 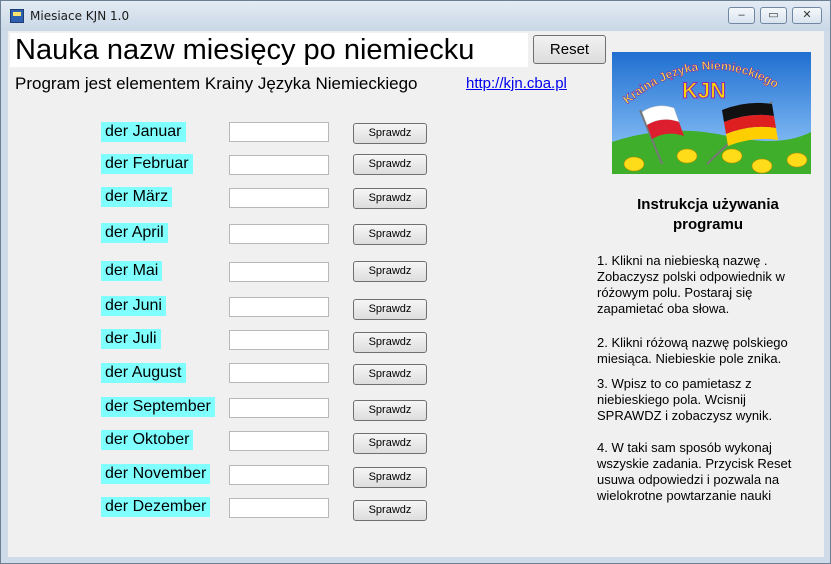 I want to click on month-input-januar, so click(x=279, y=132).